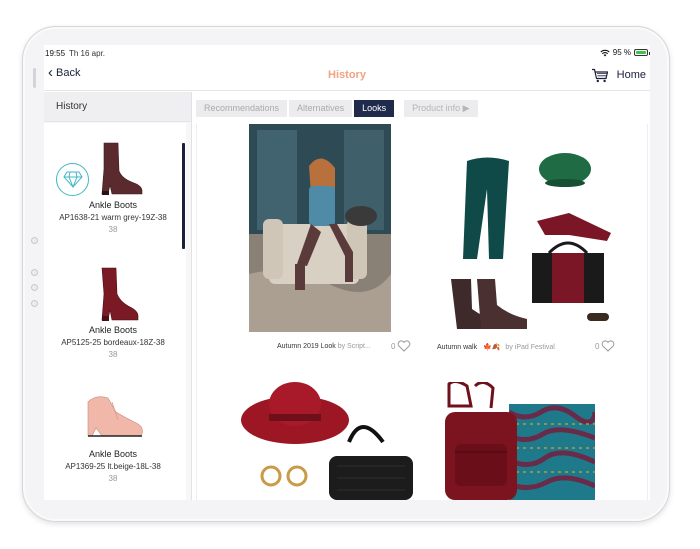  What do you see at coordinates (34, 287) in the screenshot?
I see `side-button` at bounding box center [34, 287].